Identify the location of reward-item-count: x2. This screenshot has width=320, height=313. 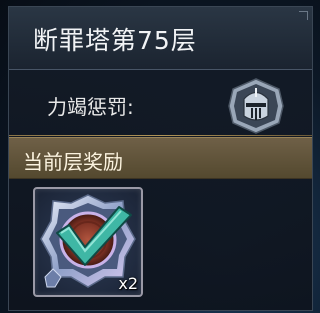
(128, 283).